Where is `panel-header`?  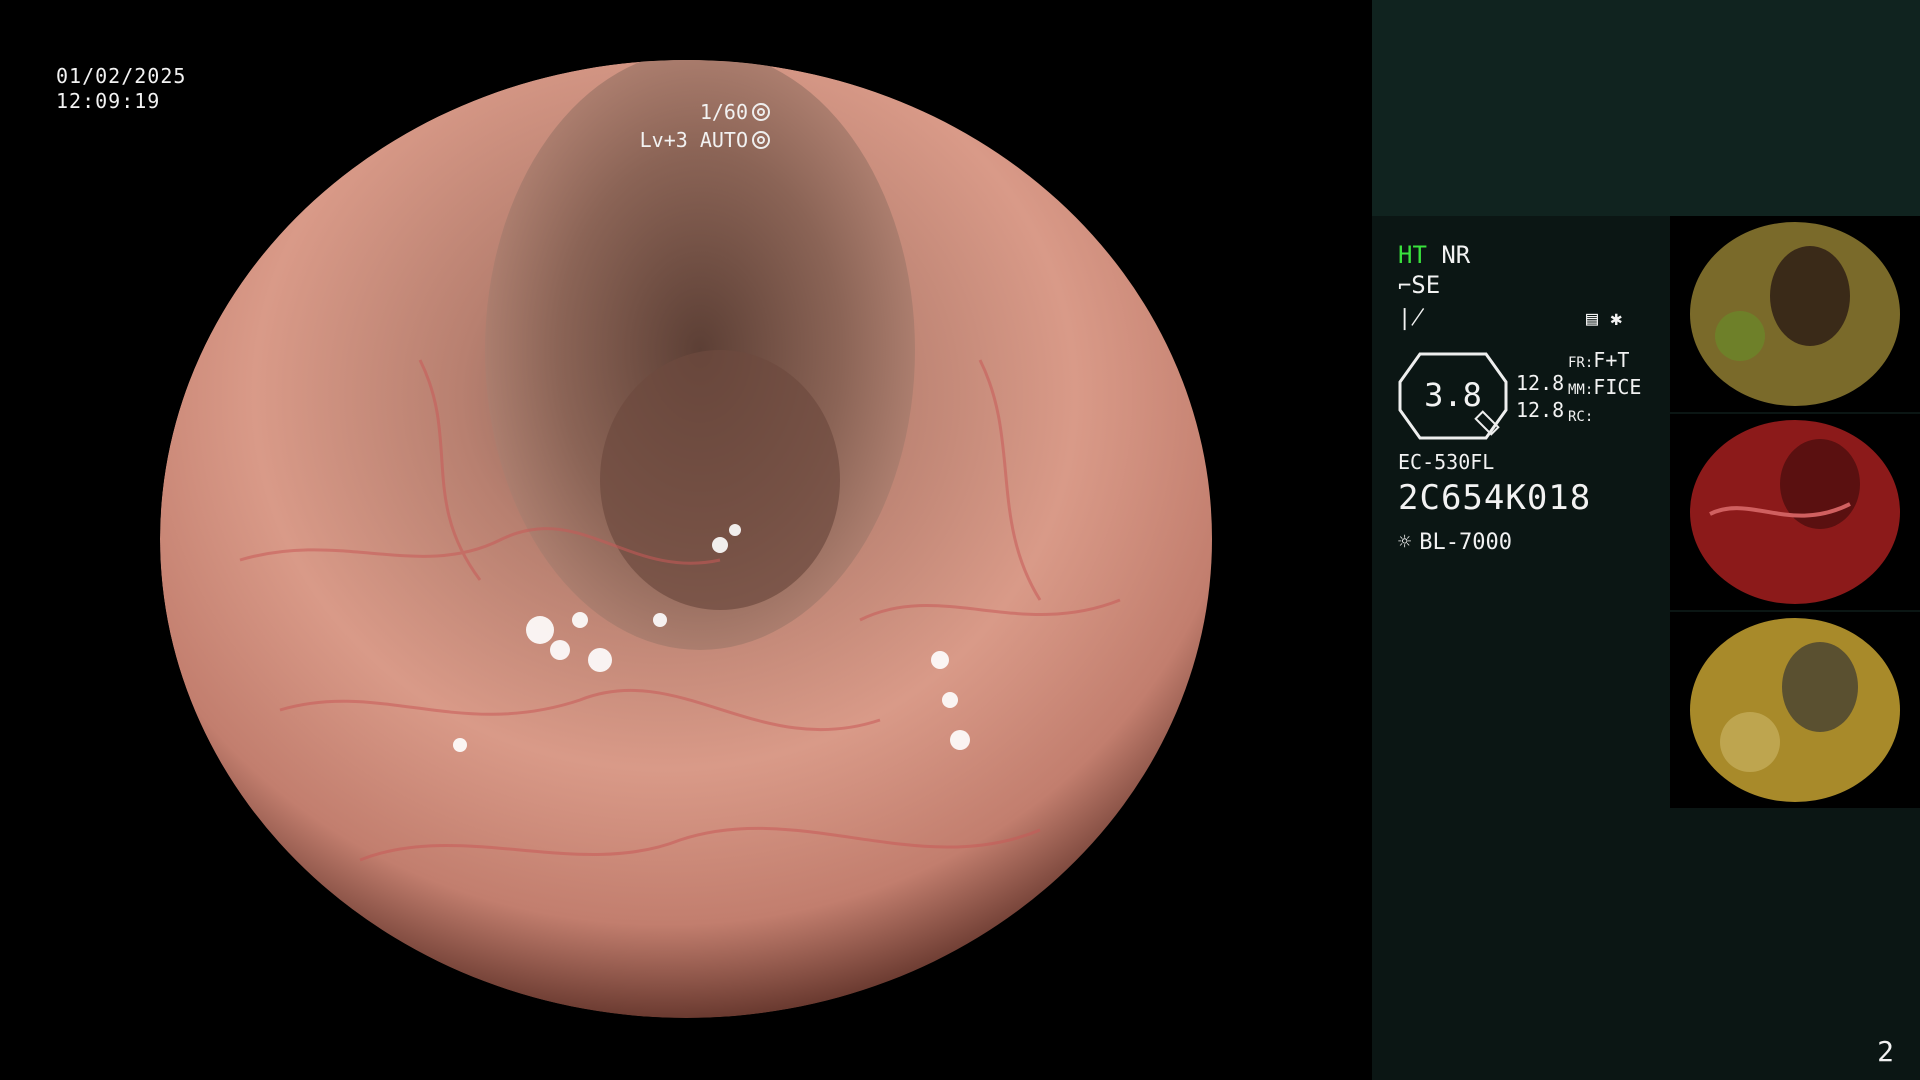
panel-header is located at coordinates (1646, 108).